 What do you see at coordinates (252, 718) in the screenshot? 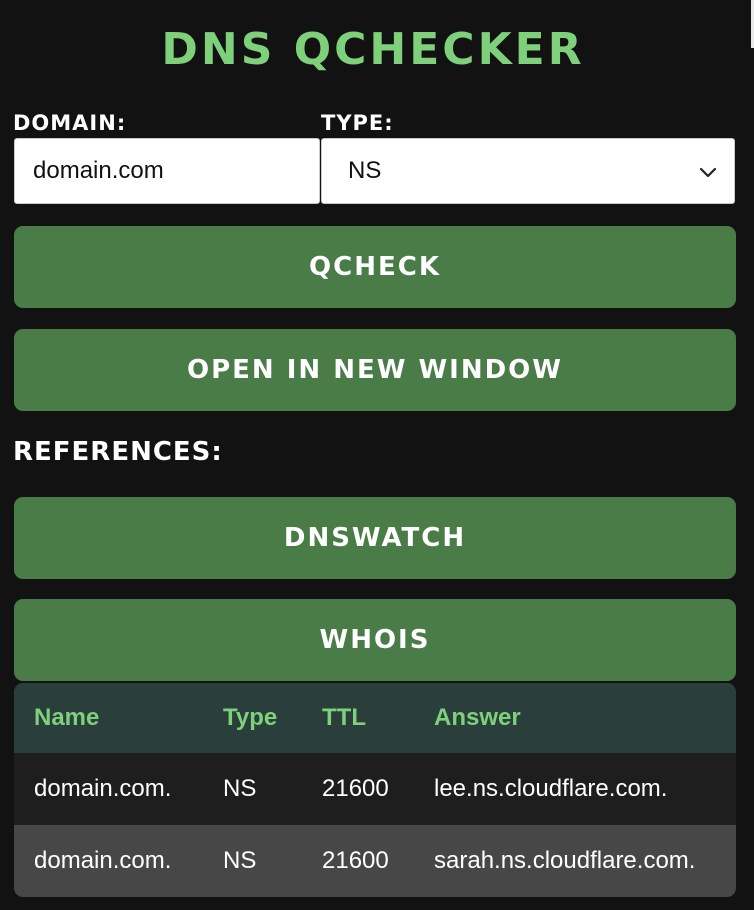
I see `column-header-type: Type` at bounding box center [252, 718].